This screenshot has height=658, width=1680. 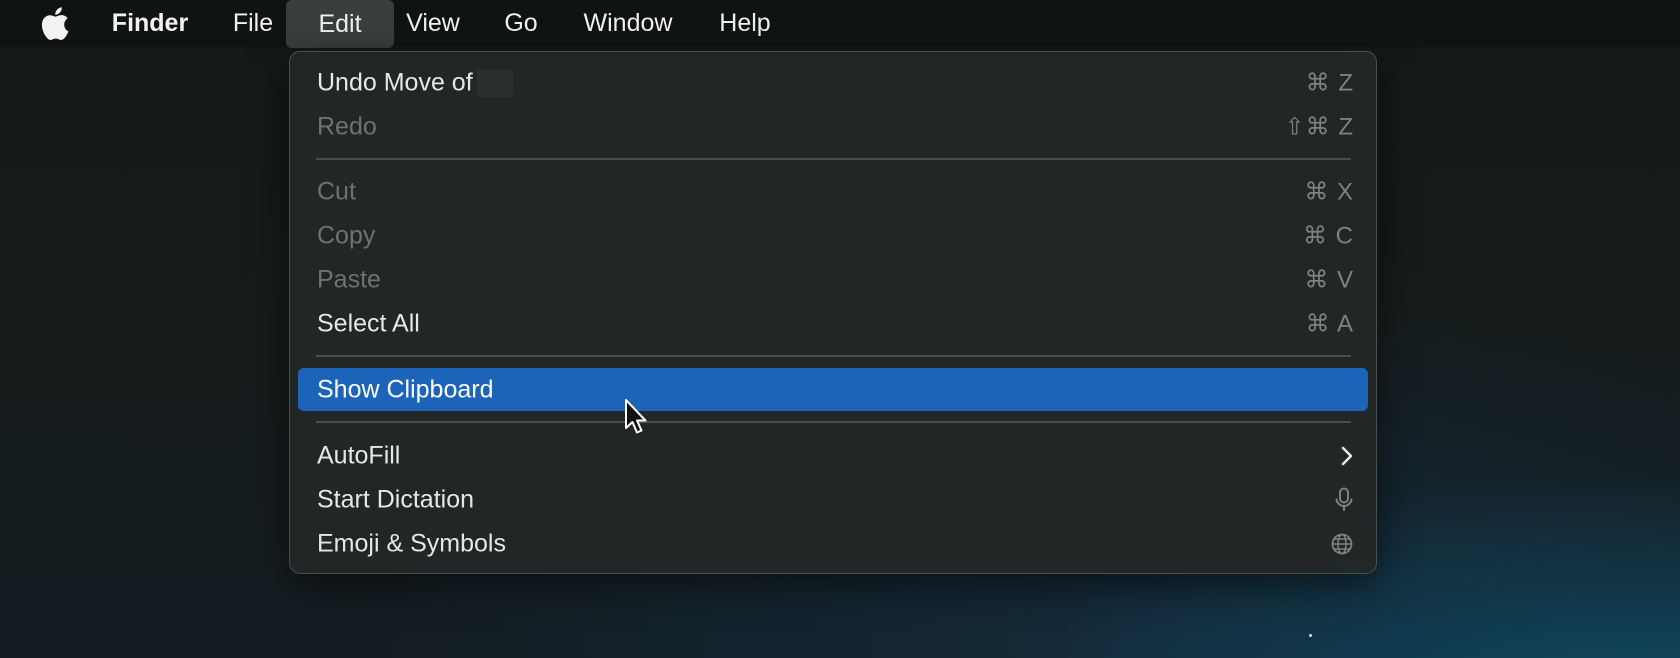 I want to click on apple-logo-icon, so click(x=55, y=23).